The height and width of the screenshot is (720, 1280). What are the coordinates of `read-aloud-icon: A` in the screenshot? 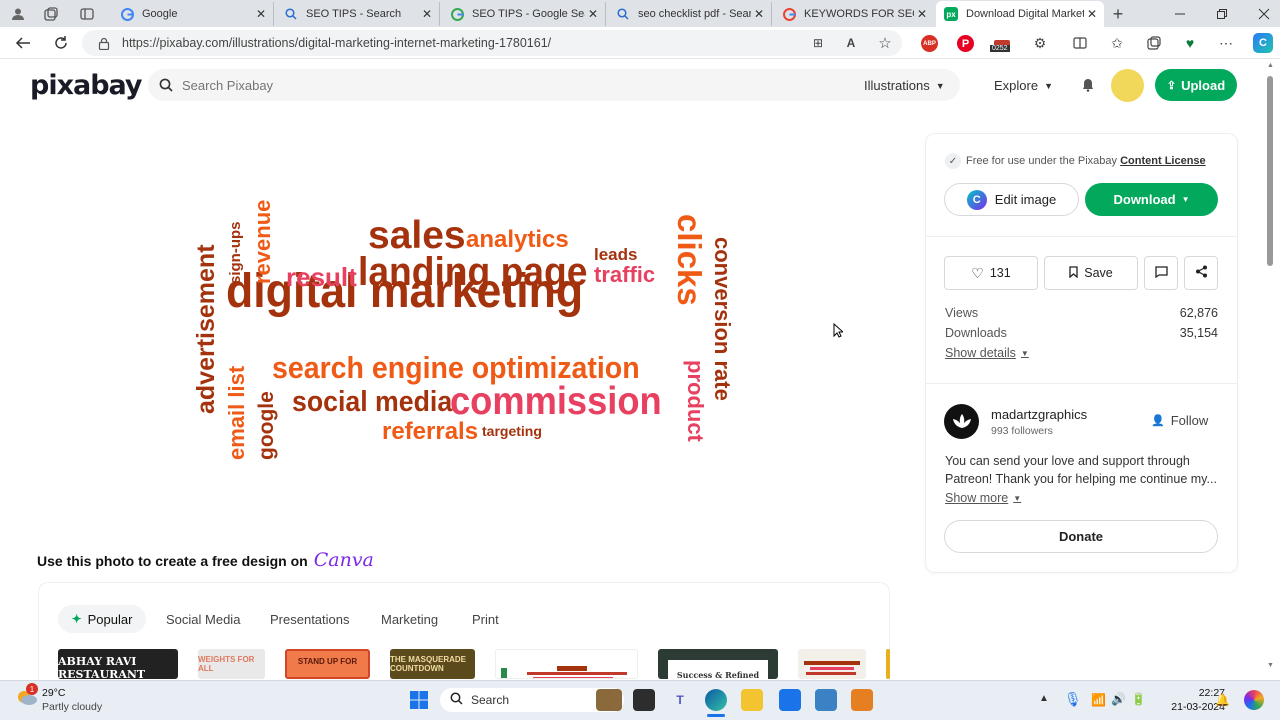 It's located at (851, 43).